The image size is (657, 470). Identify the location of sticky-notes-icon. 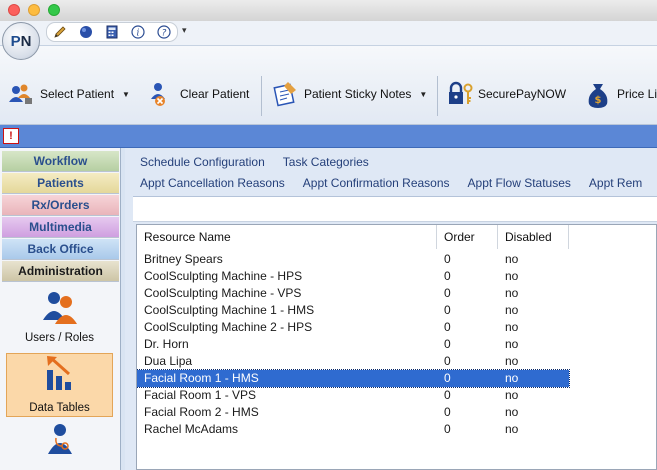
(285, 94).